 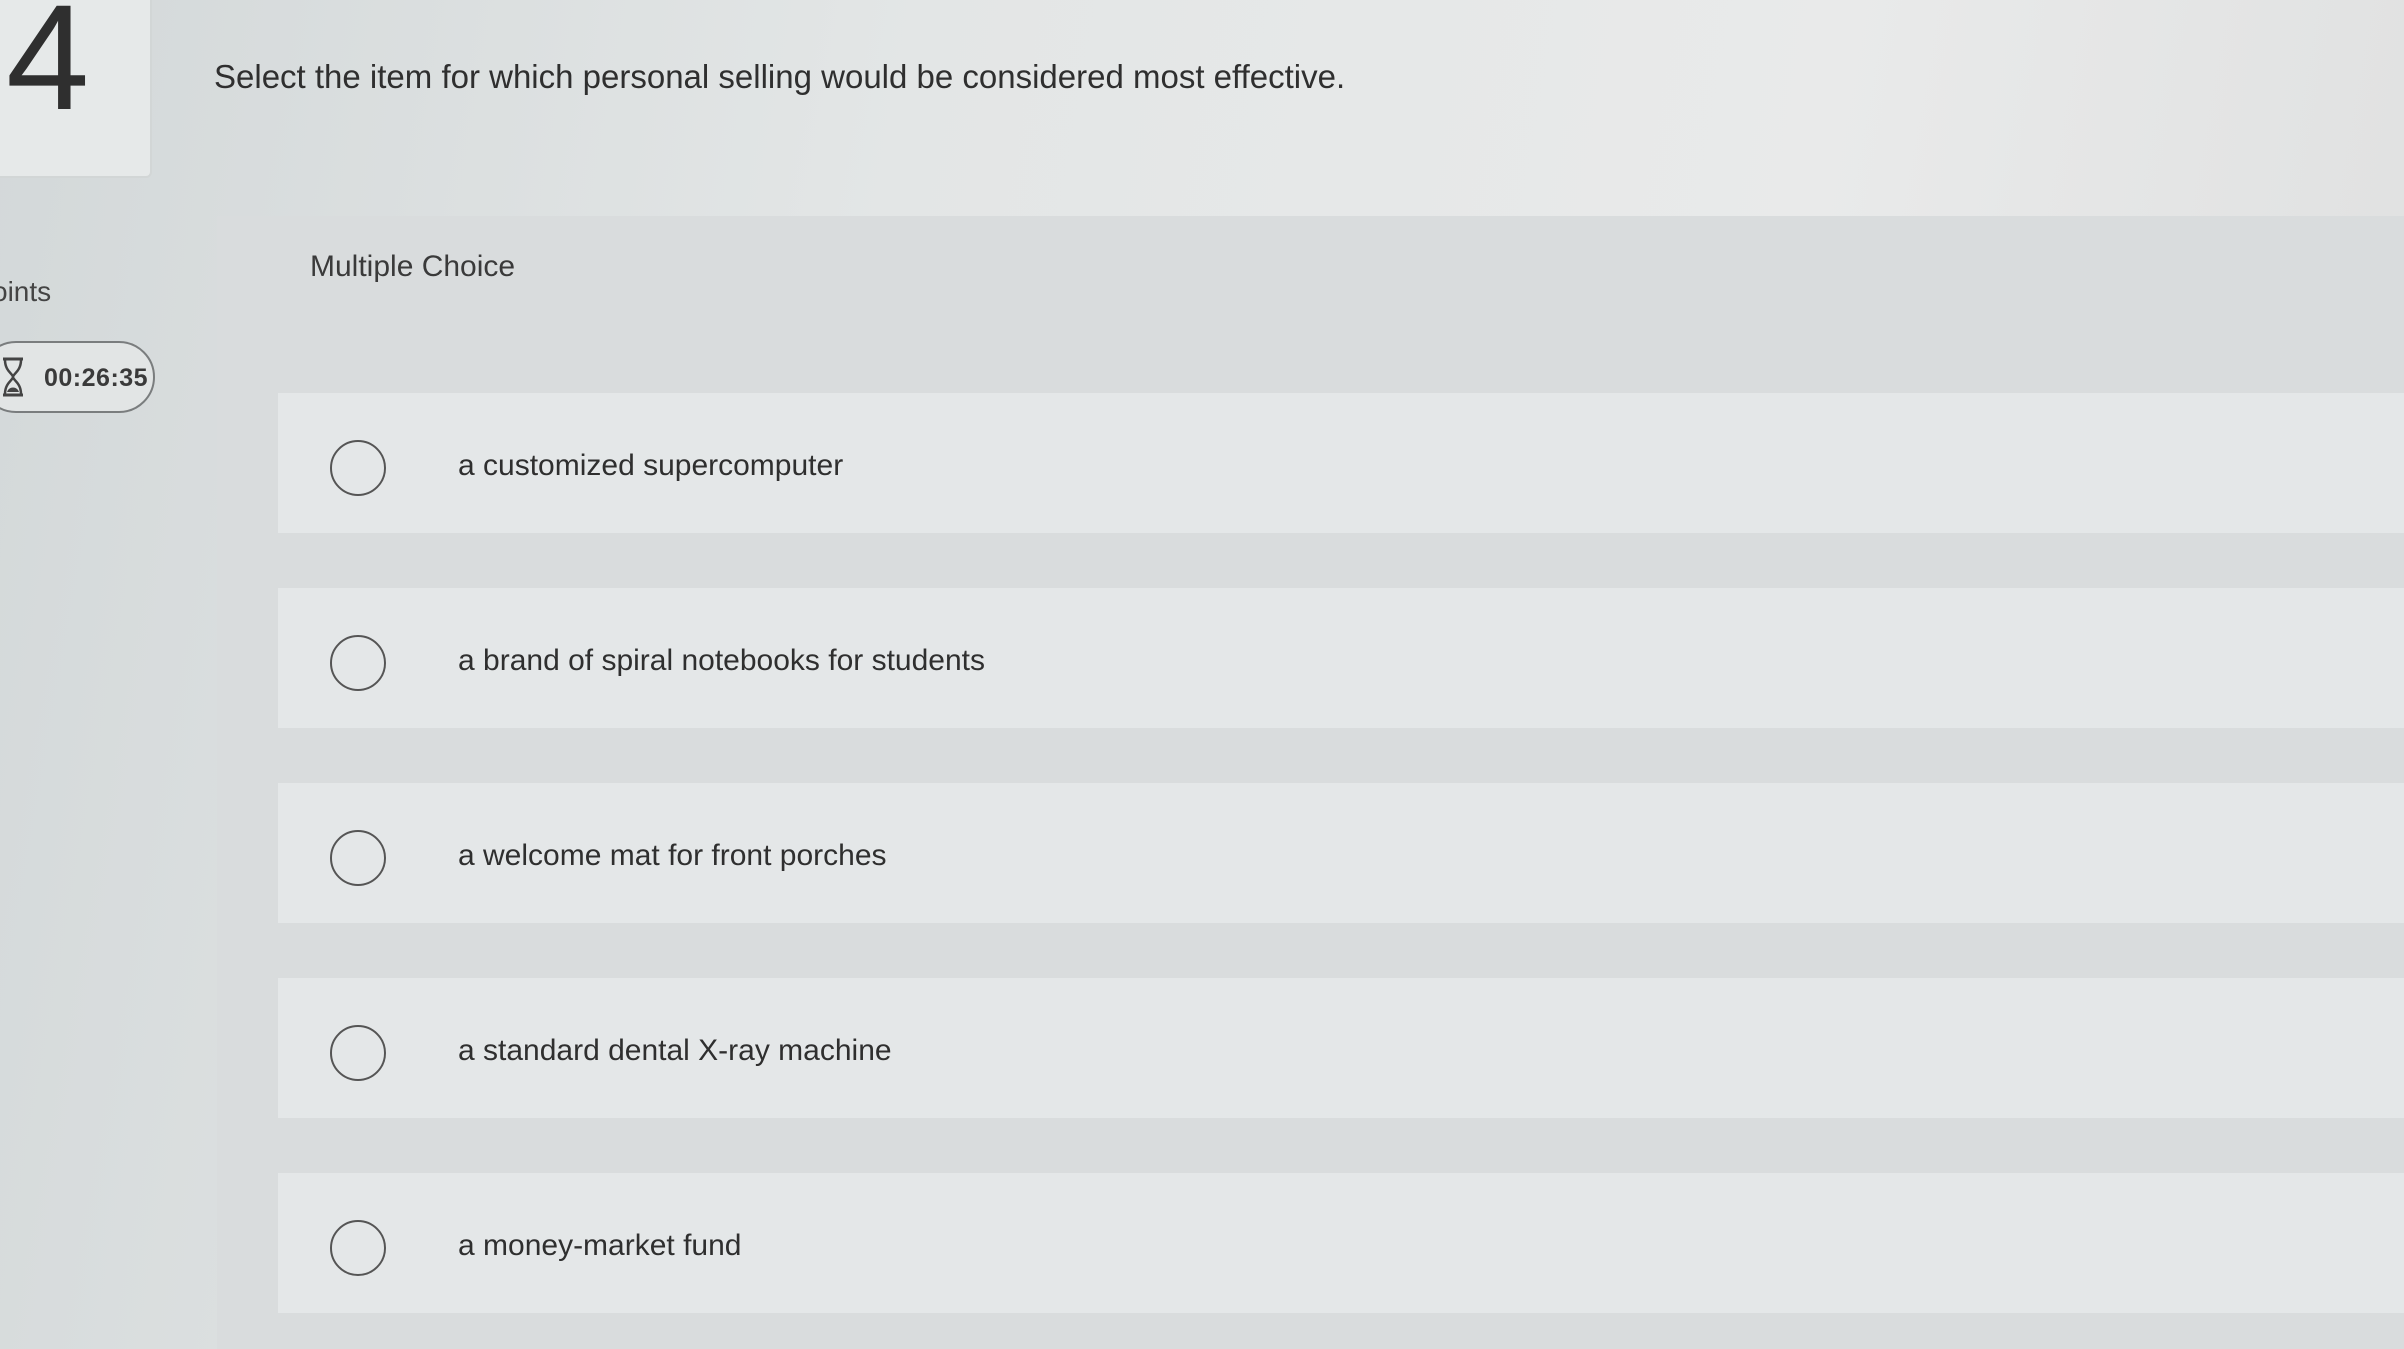 I want to click on timer-pill: 00:26:35, so click(x=77, y=377).